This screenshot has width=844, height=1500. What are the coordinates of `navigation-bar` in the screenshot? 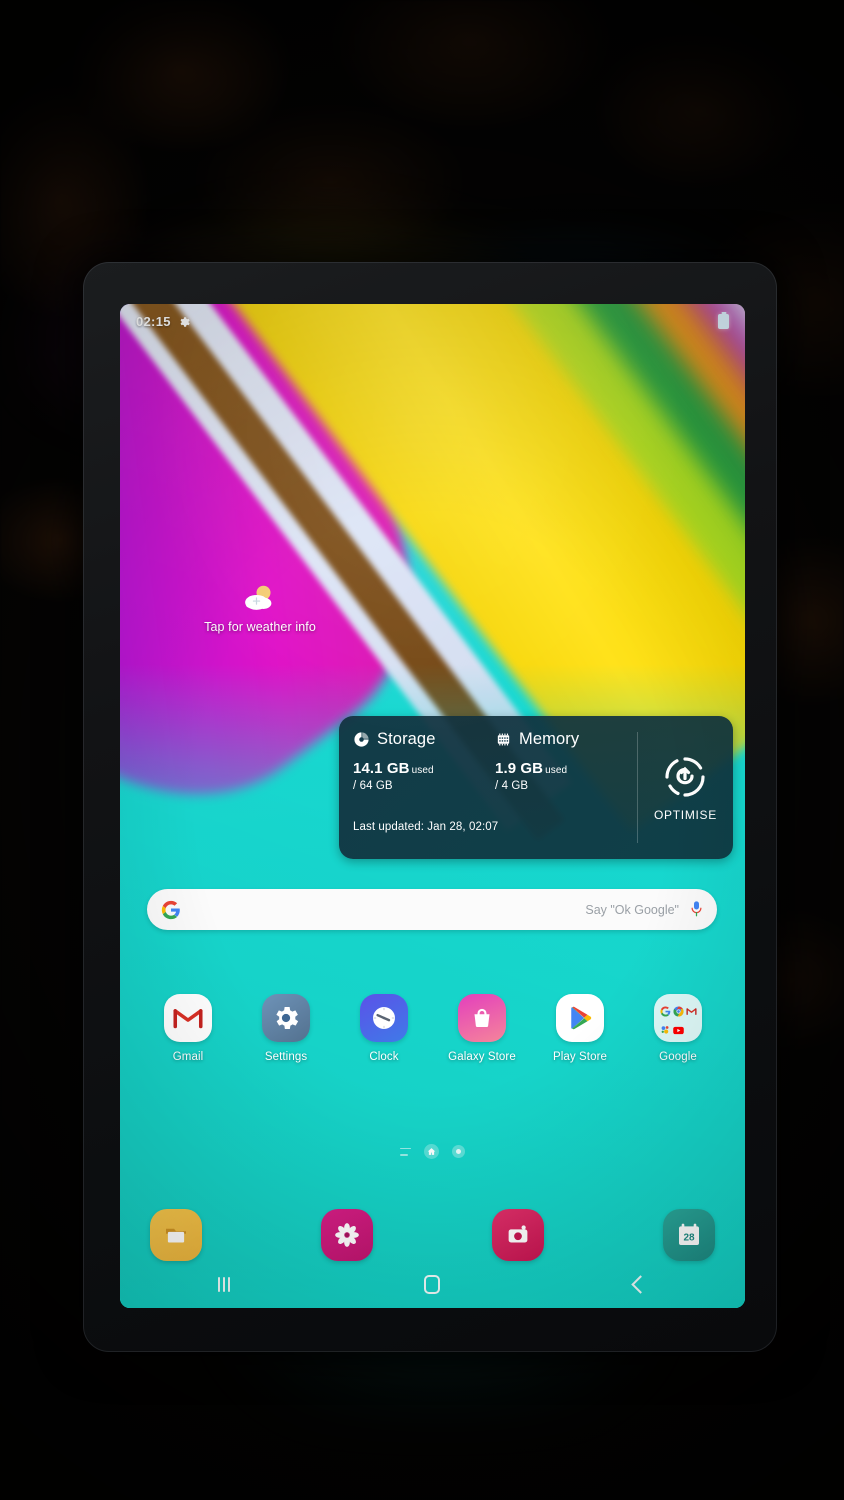 It's located at (432, 1284).